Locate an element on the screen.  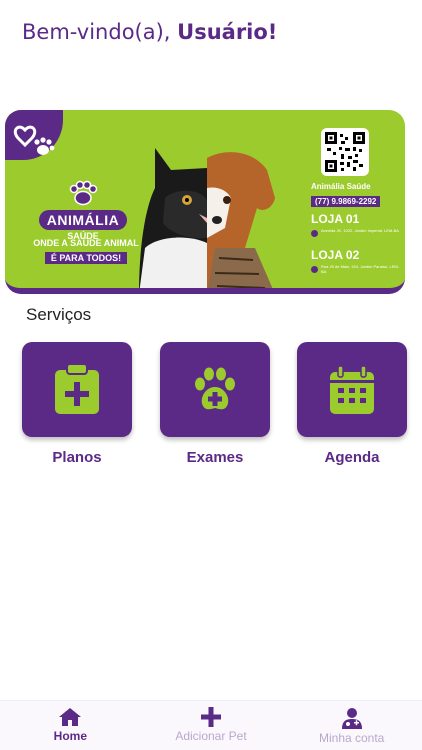
plus-icon is located at coordinates (211, 717).